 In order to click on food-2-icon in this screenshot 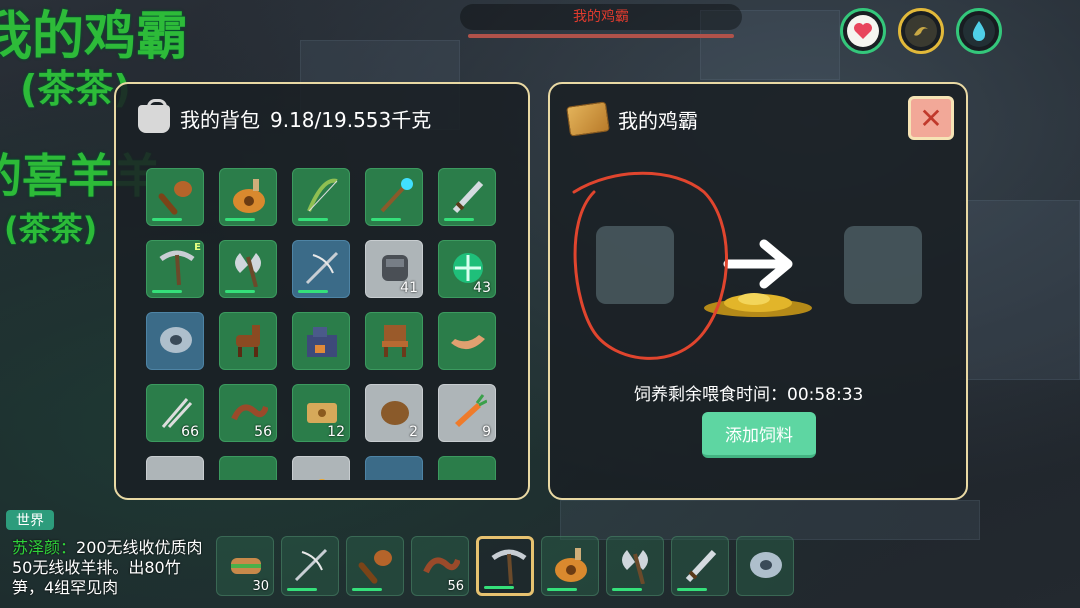, I will do `click(249, 472)`.